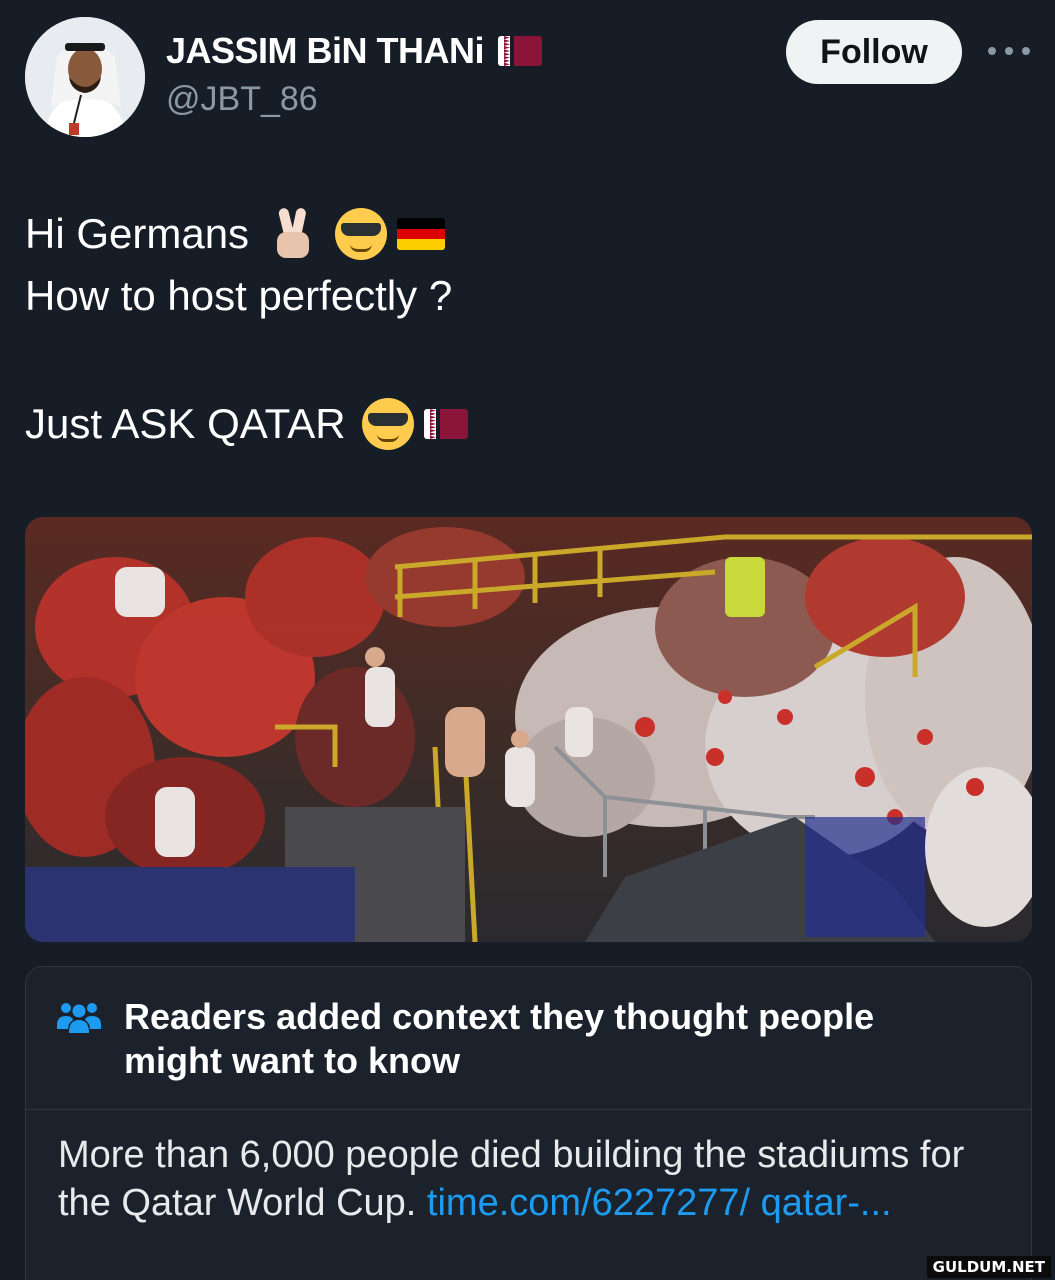 Image resolution: width=1055 pixels, height=1280 pixels. What do you see at coordinates (242, 99) in the screenshot?
I see `user-handle: @JBT_86` at bounding box center [242, 99].